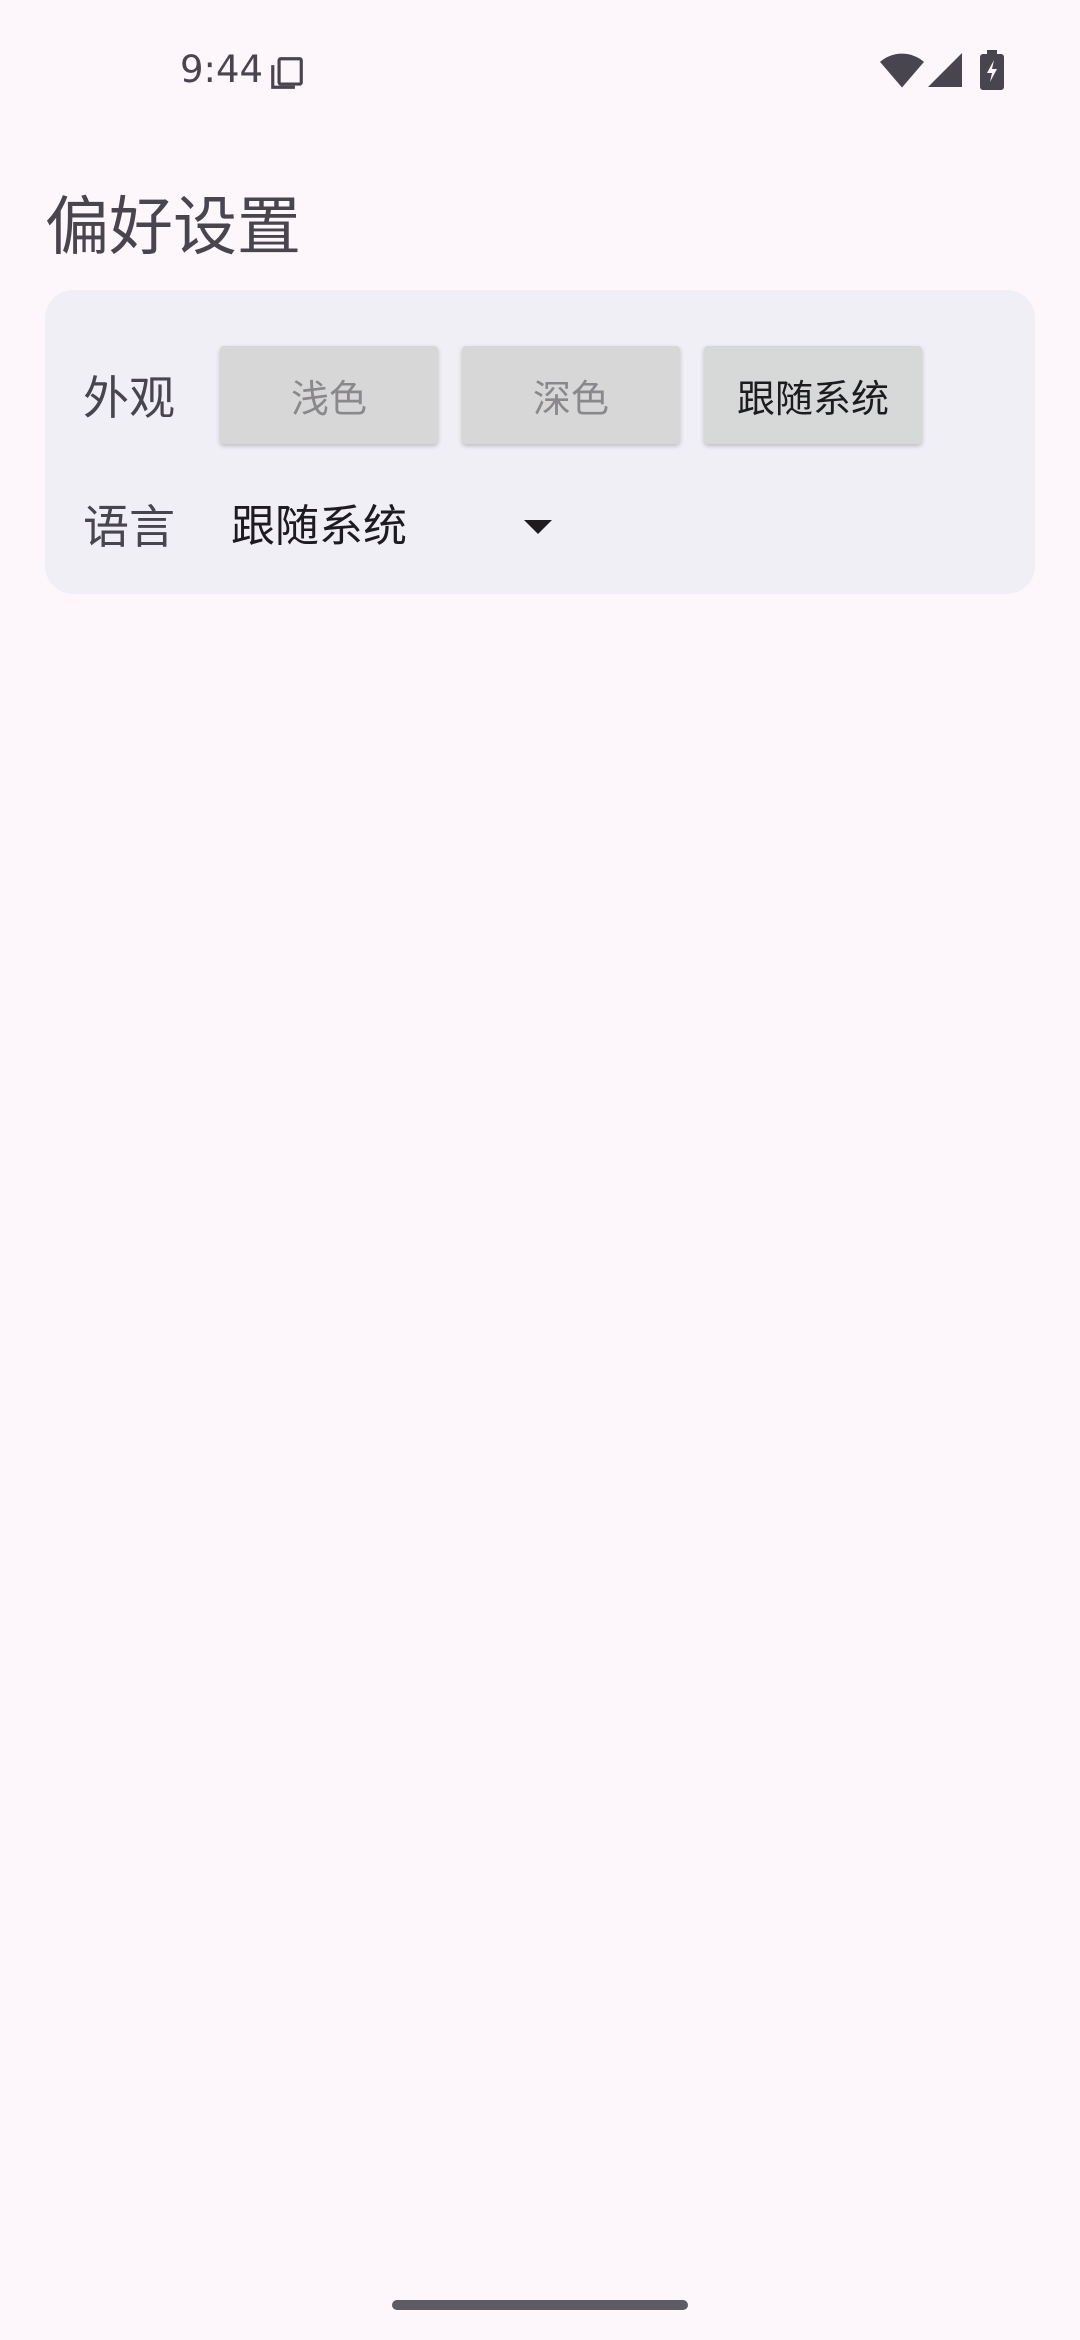 The height and width of the screenshot is (2340, 1080). I want to click on status-bar: 9:44, so click(540, 70).